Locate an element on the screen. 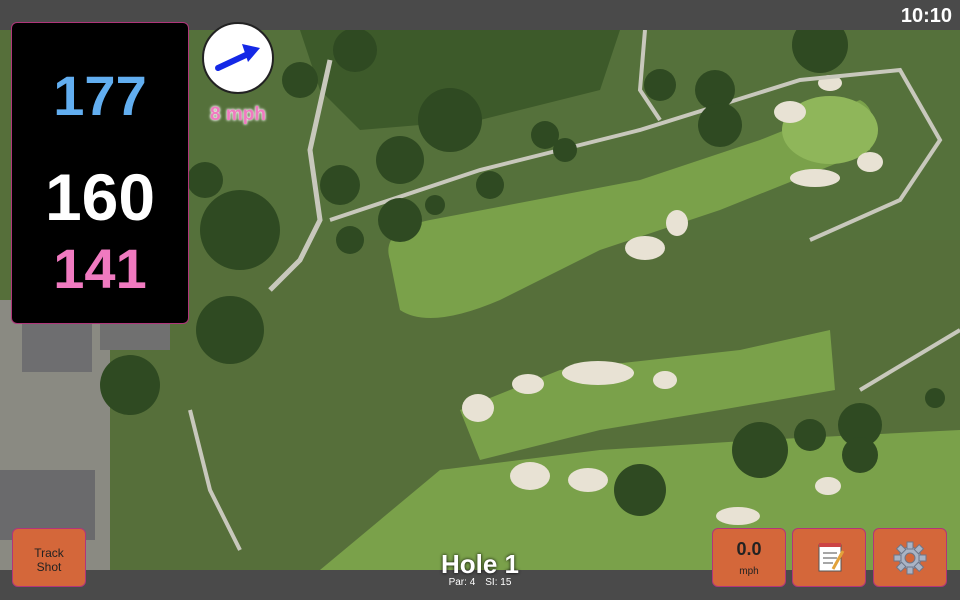 The height and width of the screenshot is (600, 960). track-shot-button: Track Shot is located at coordinates (49, 557).